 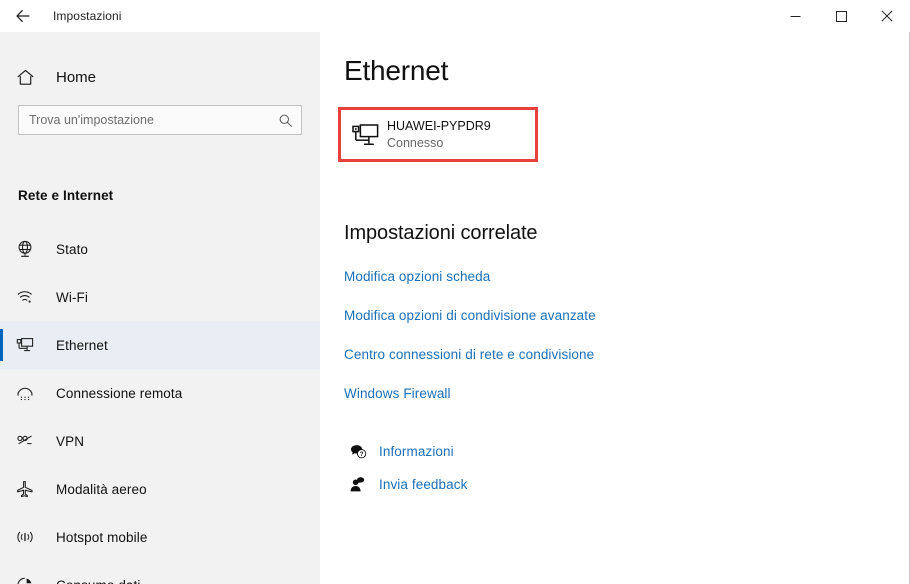 I want to click on sidebar-item-connessione-remota: Connessione remota, so click(x=160, y=393).